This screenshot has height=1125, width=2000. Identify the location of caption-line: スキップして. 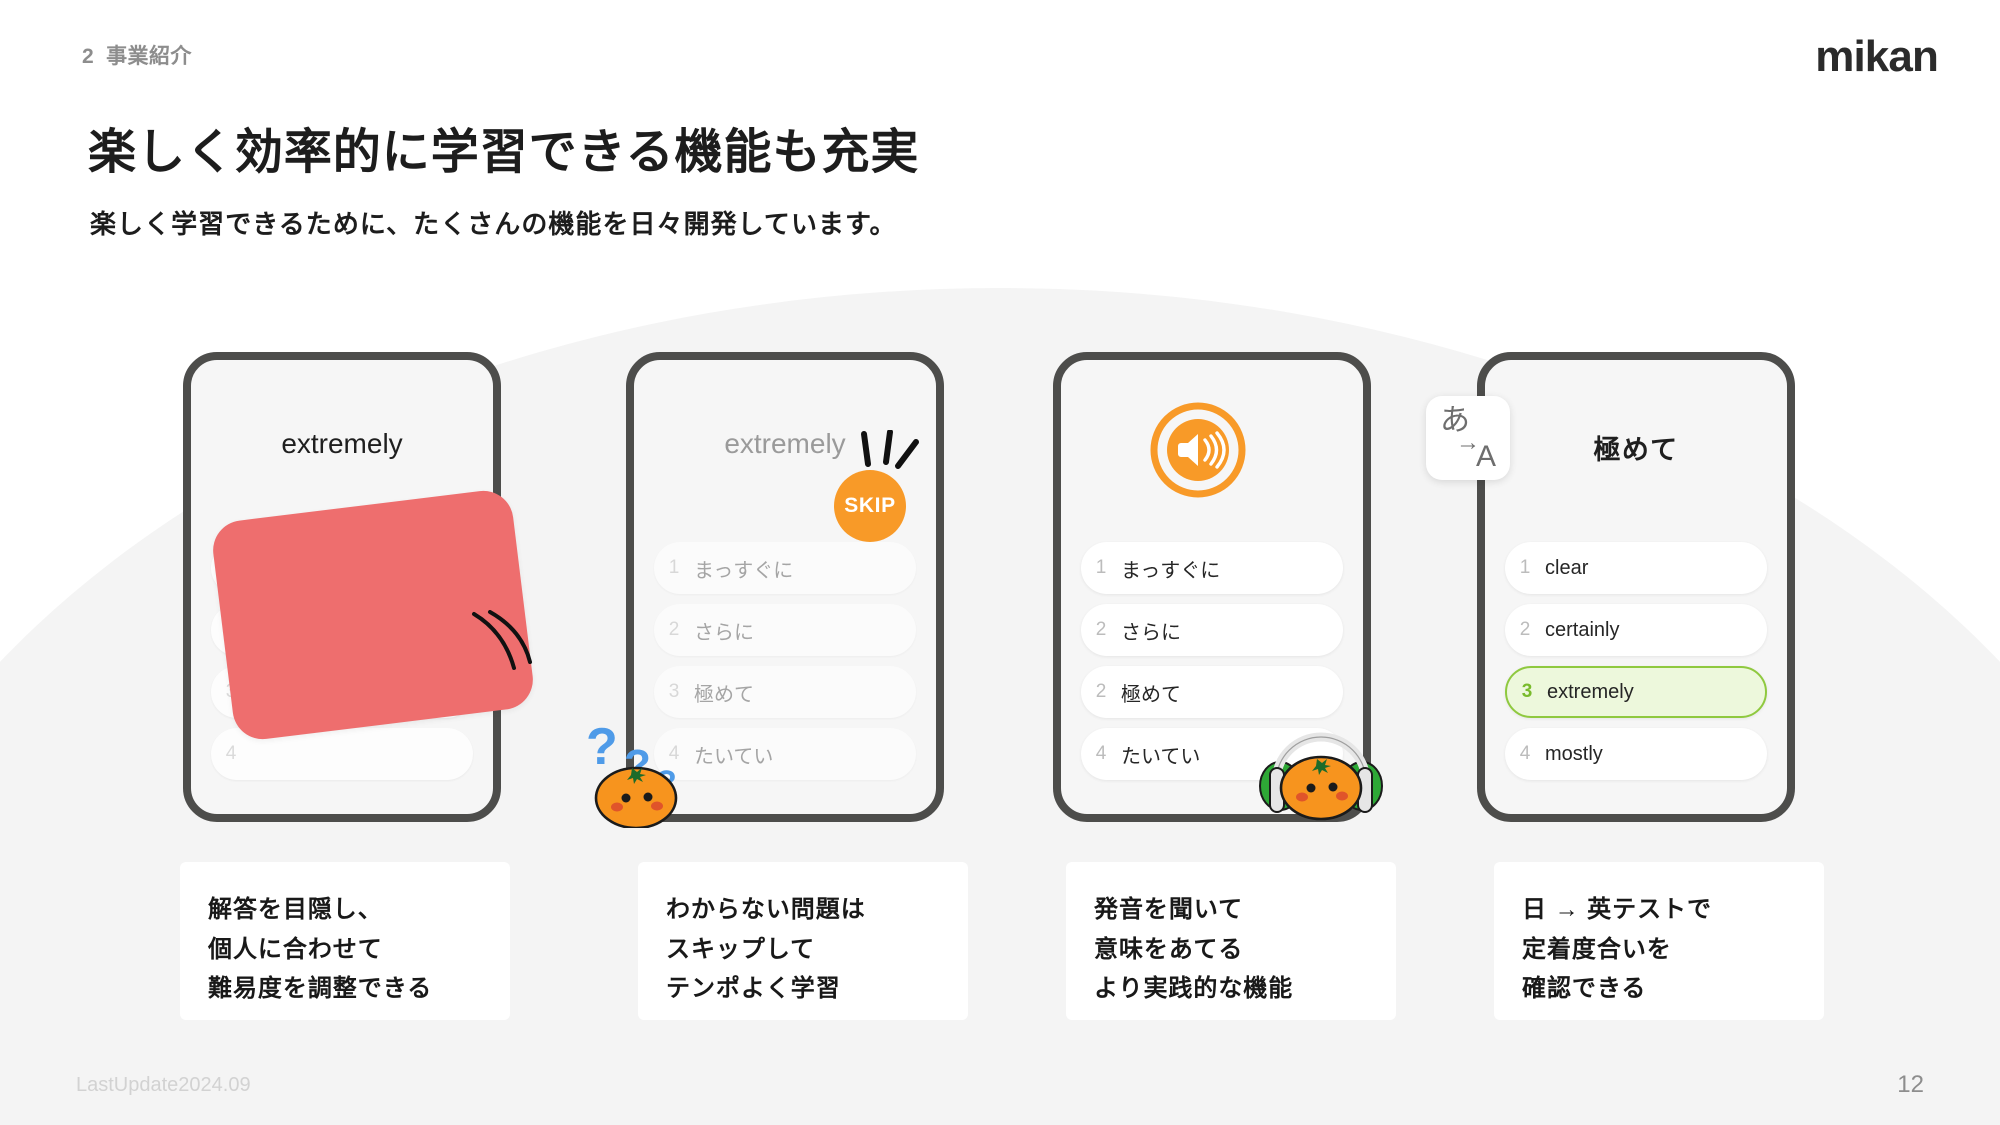
(741, 949).